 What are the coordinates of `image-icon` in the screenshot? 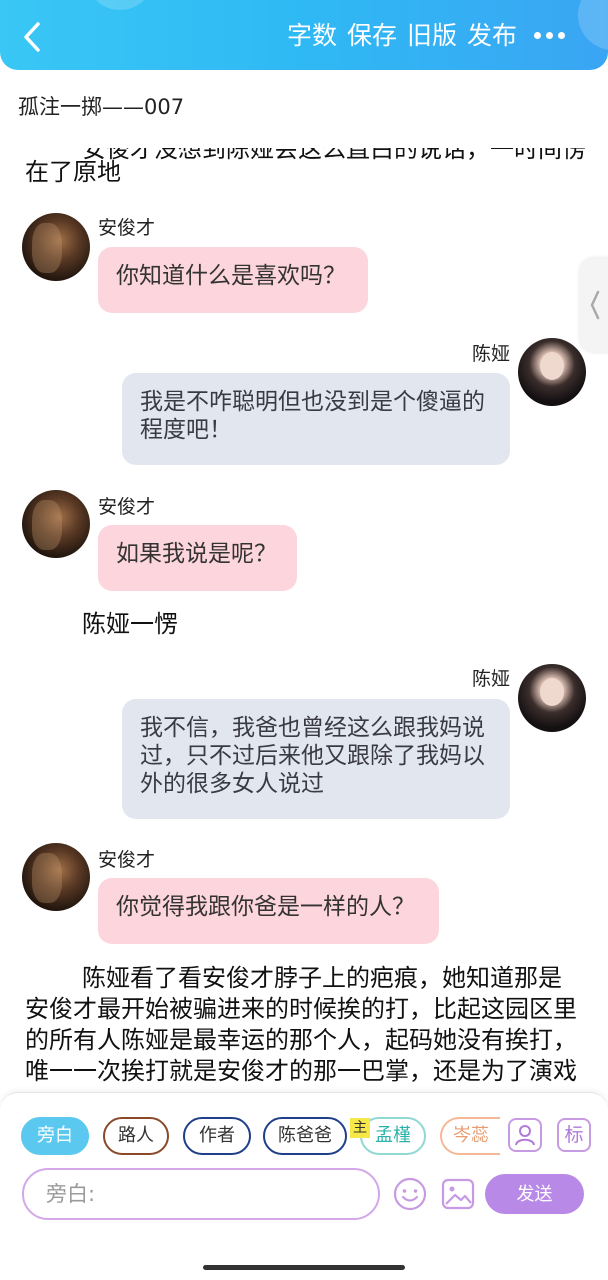 It's located at (458, 1194).